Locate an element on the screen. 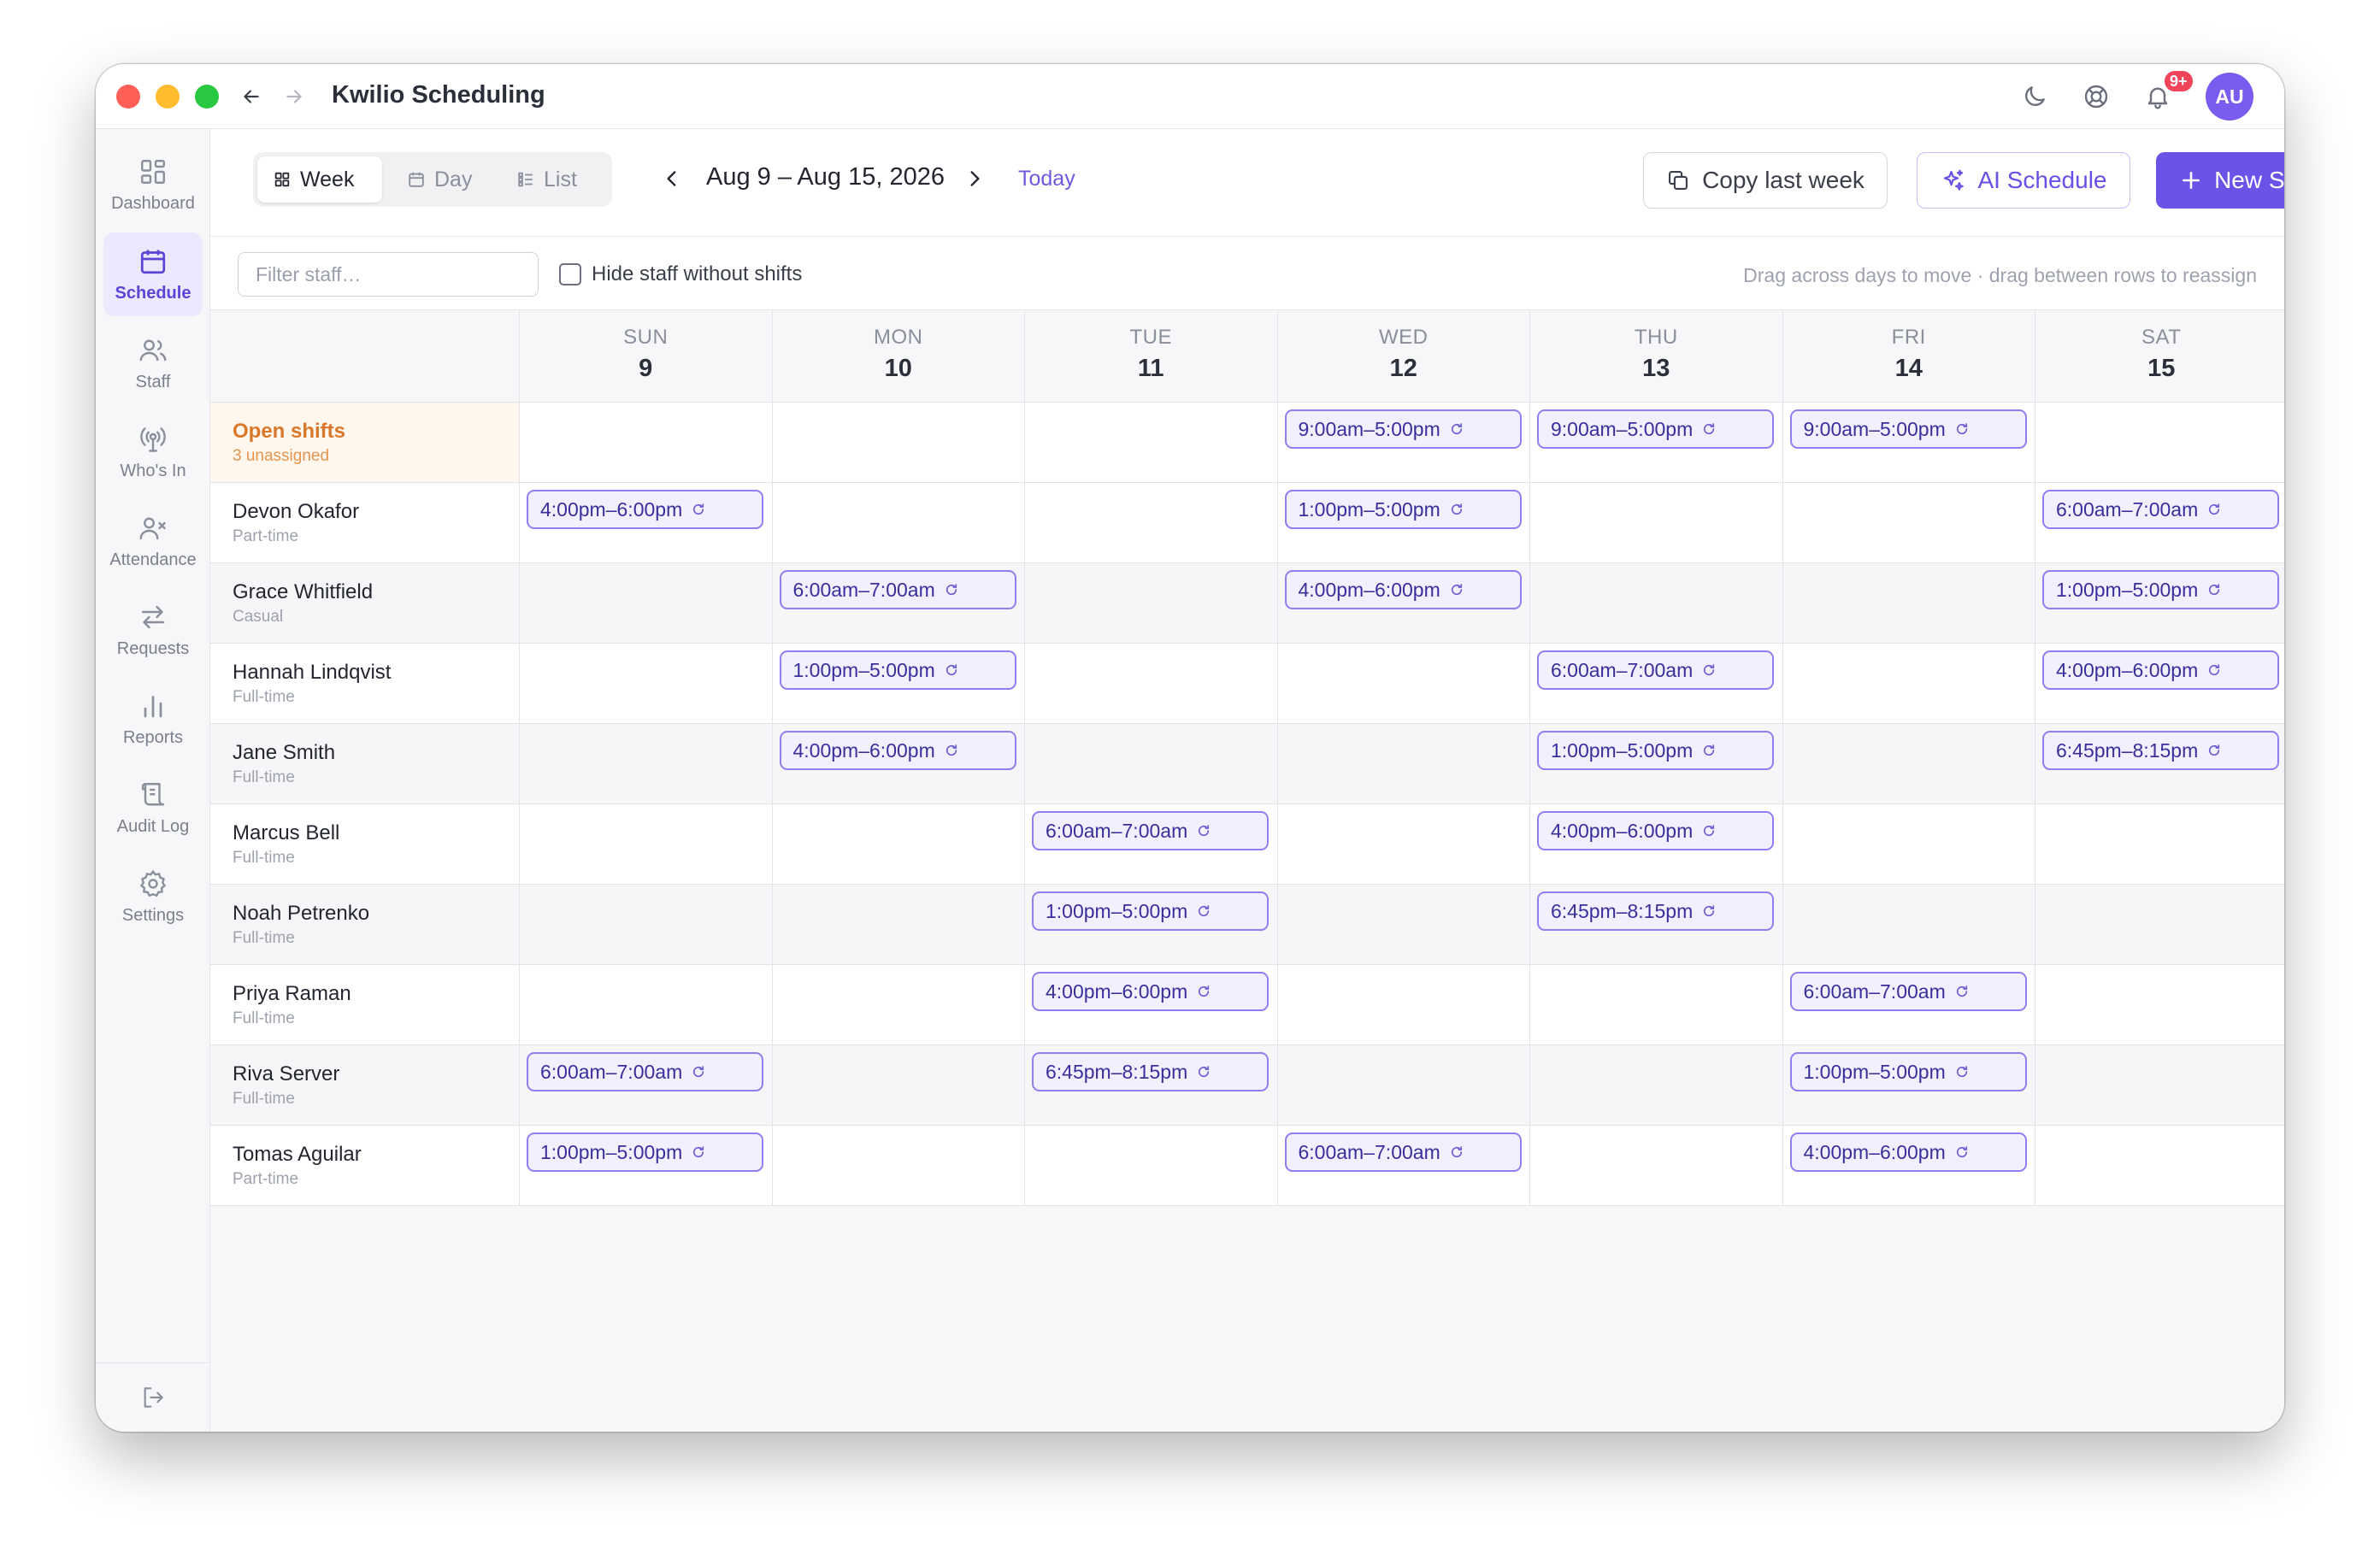 The width and height of the screenshot is (2380, 1559). sidebar-item-audit-log: Audit Log is located at coordinates (153, 808).